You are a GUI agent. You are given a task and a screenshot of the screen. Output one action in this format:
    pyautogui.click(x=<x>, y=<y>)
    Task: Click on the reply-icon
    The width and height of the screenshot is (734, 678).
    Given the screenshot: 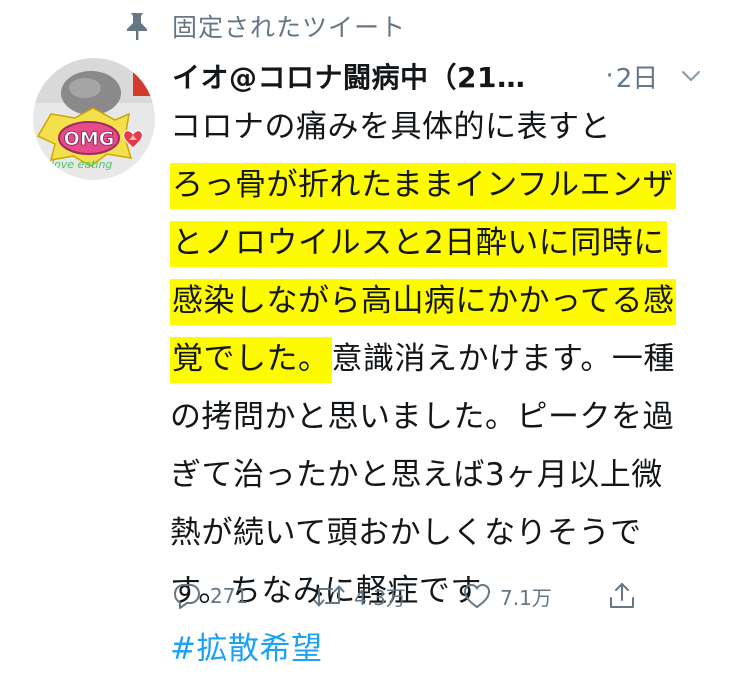 What is the action you would take?
    pyautogui.click(x=187, y=596)
    